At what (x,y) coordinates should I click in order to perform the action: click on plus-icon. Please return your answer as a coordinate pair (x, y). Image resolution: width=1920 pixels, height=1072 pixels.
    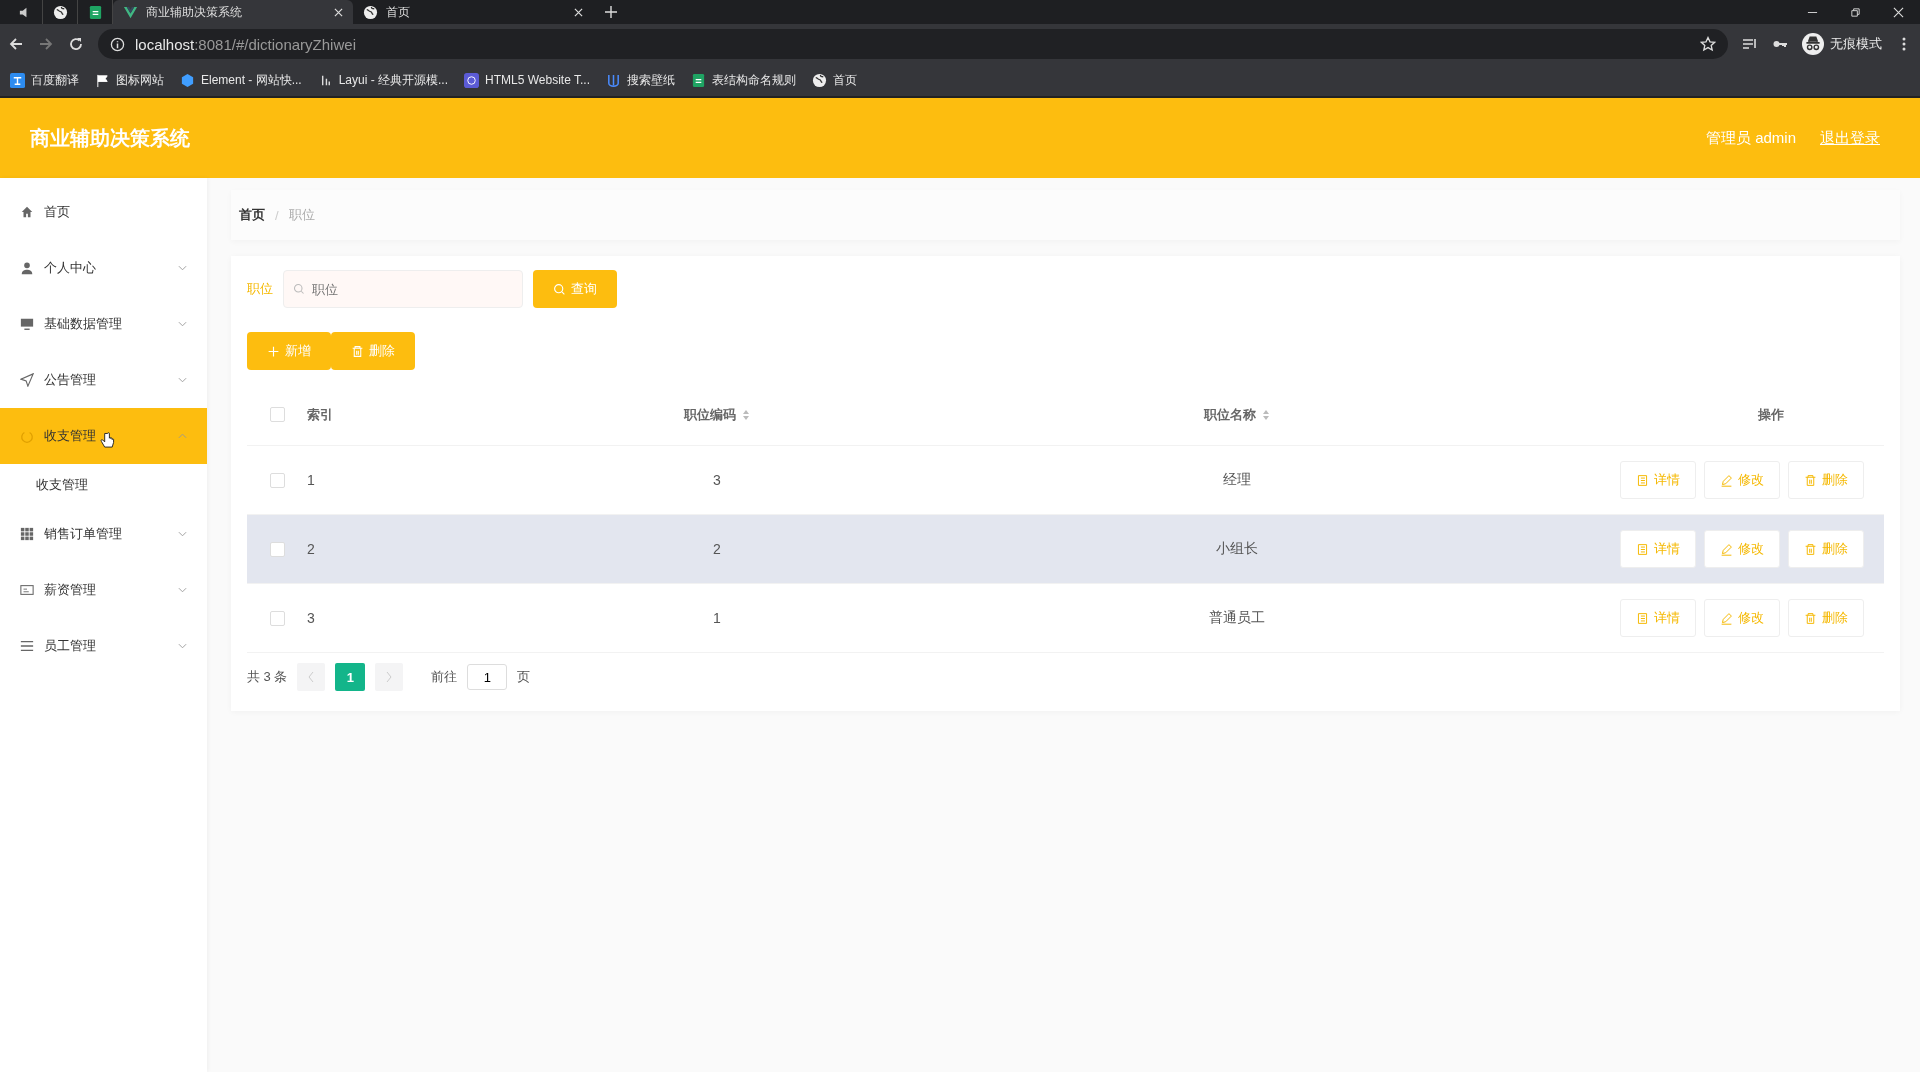
    Looking at the image, I should click on (273, 351).